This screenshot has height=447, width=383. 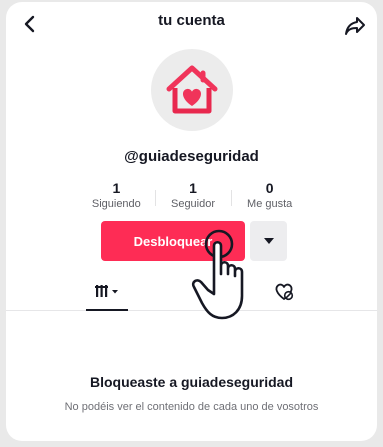 I want to click on share-button, so click(x=355, y=26).